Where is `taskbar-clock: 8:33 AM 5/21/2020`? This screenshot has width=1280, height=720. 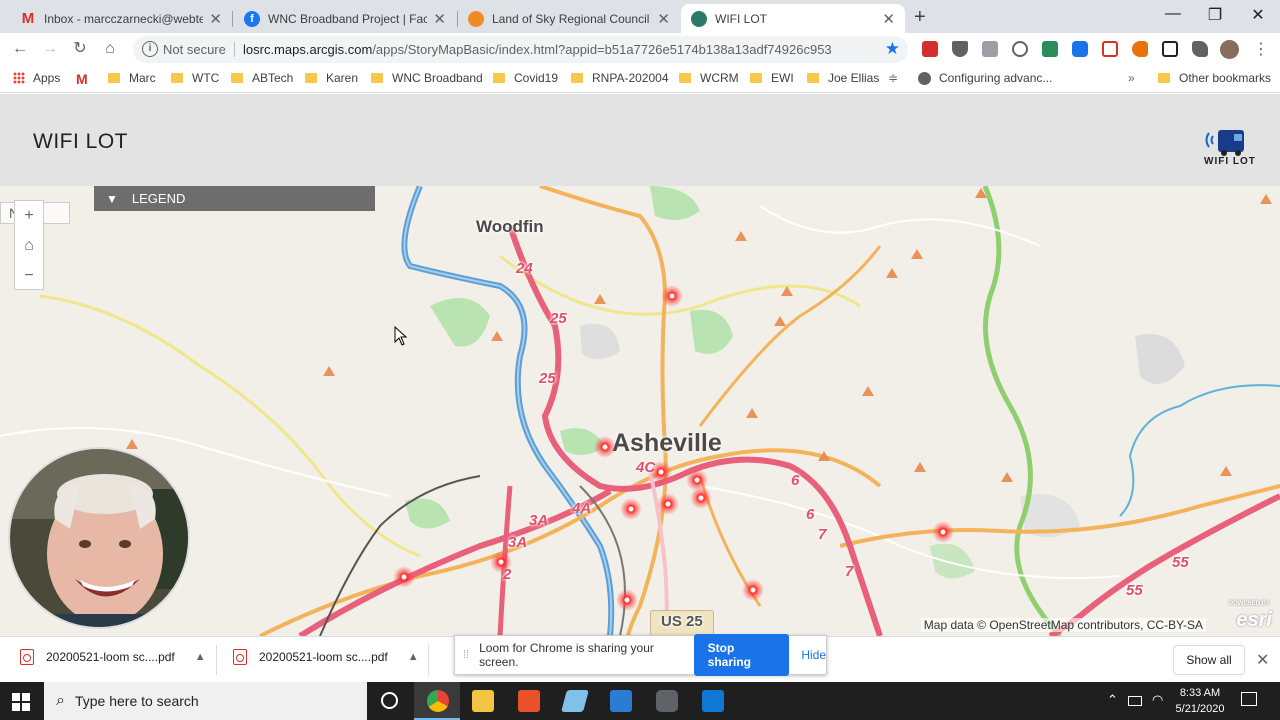
taskbar-clock: 8:33 AM 5/21/2020 is located at coordinates (1200, 701).